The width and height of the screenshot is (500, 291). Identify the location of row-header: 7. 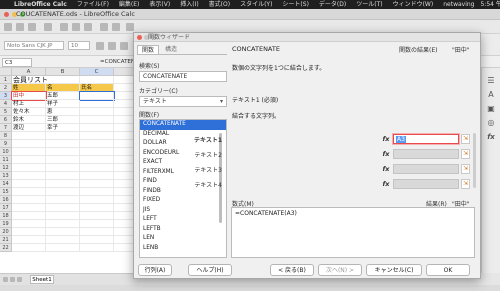
(6, 128).